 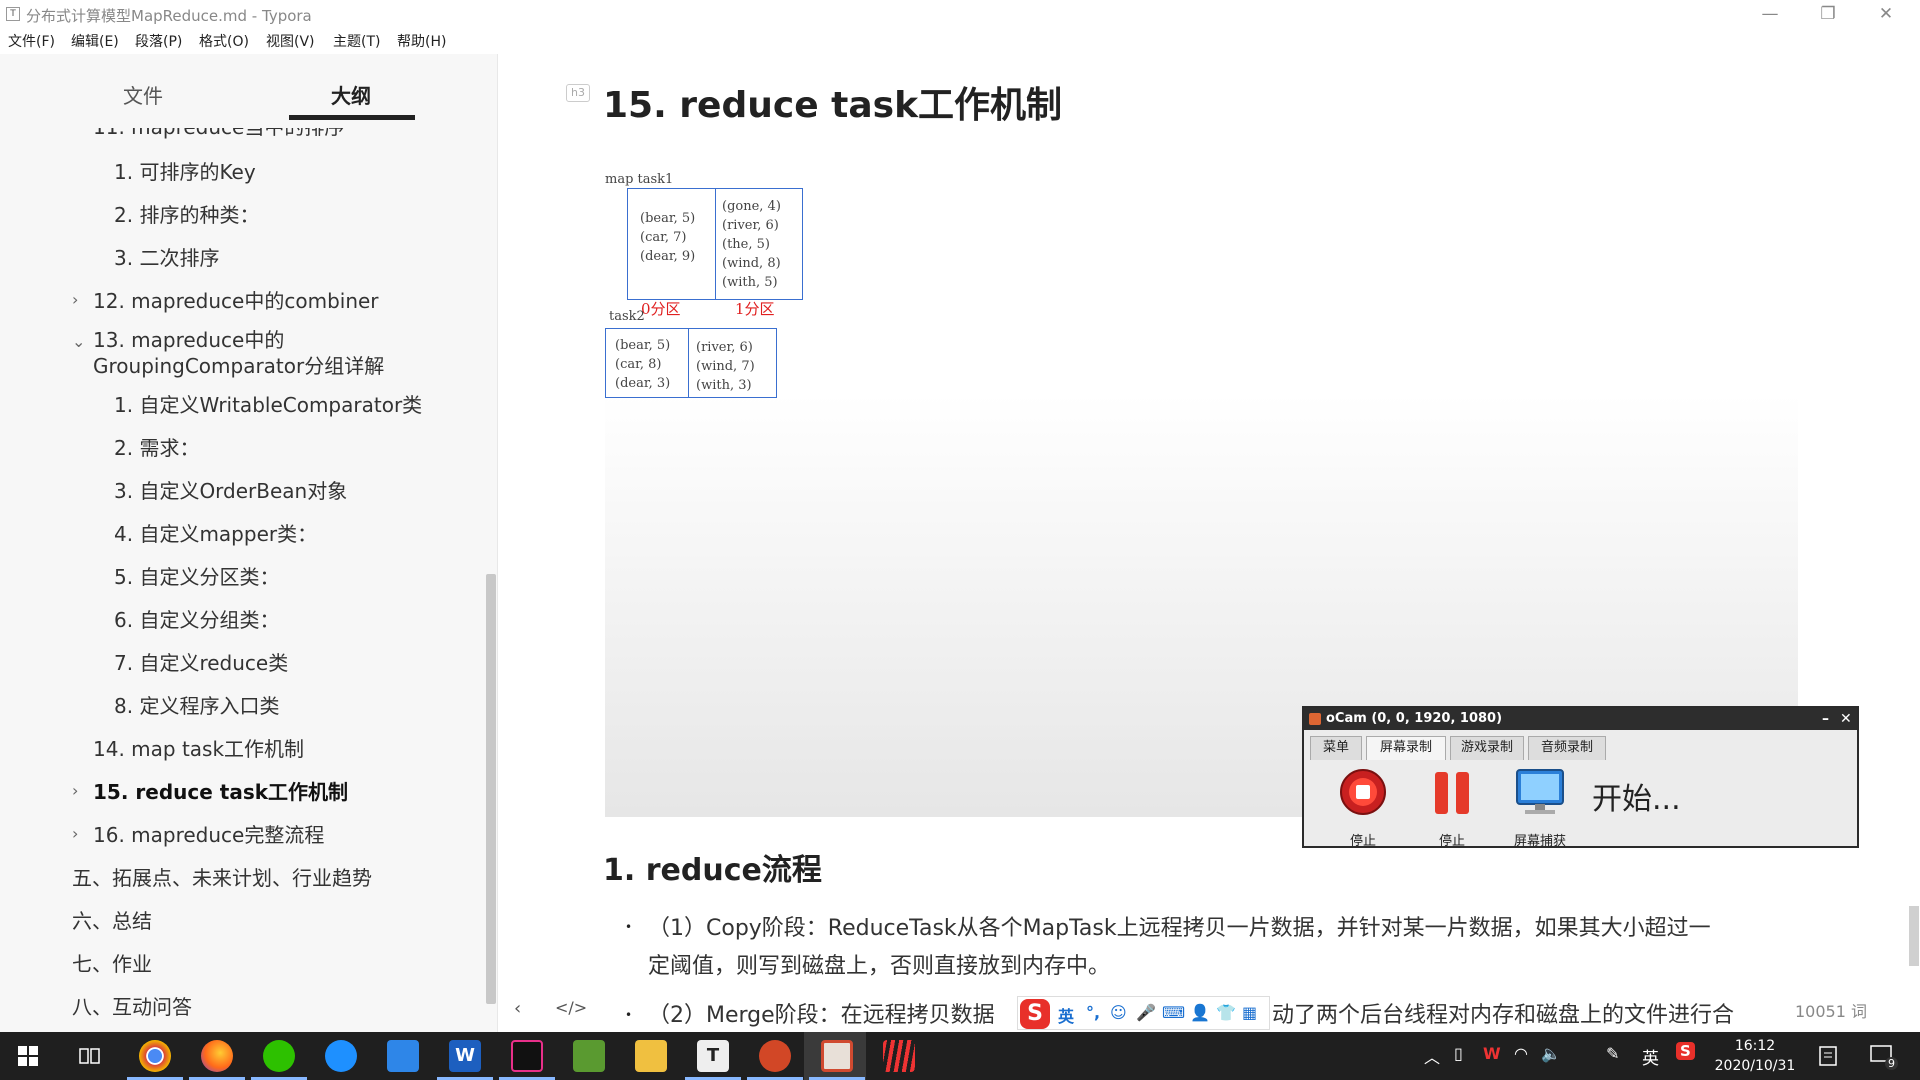 I want to click on outline-item: 5. 自定义分区类：, so click(x=196, y=577).